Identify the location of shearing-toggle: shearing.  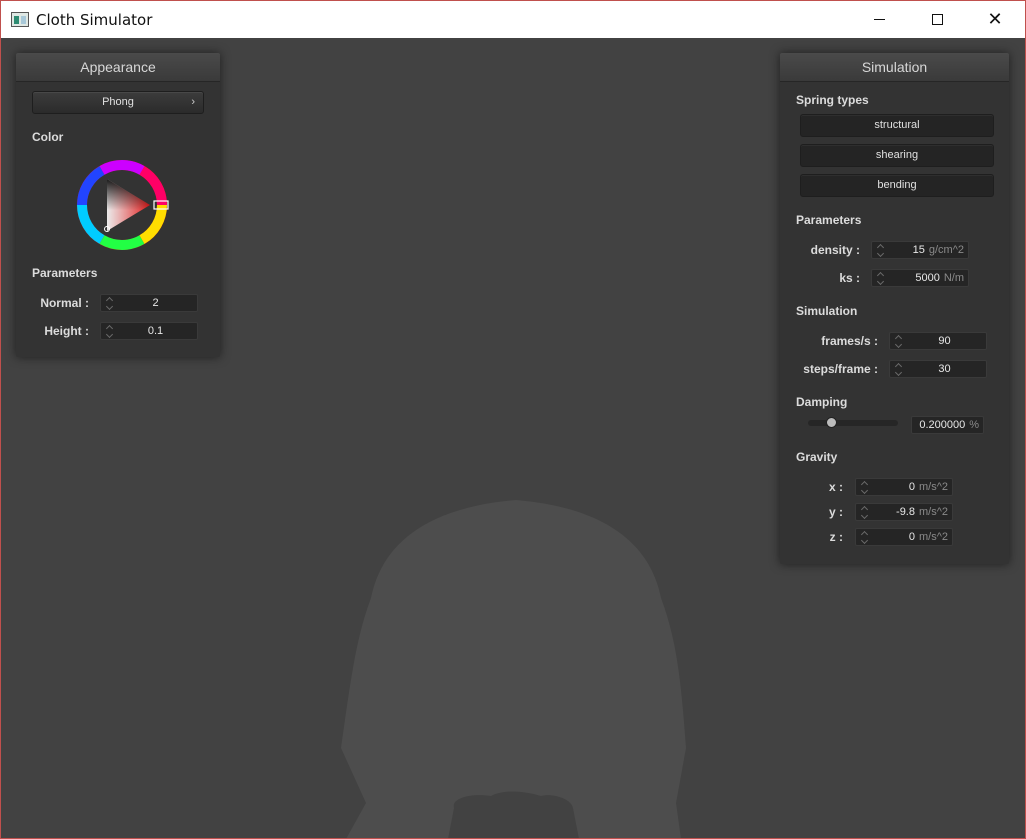
(897, 155).